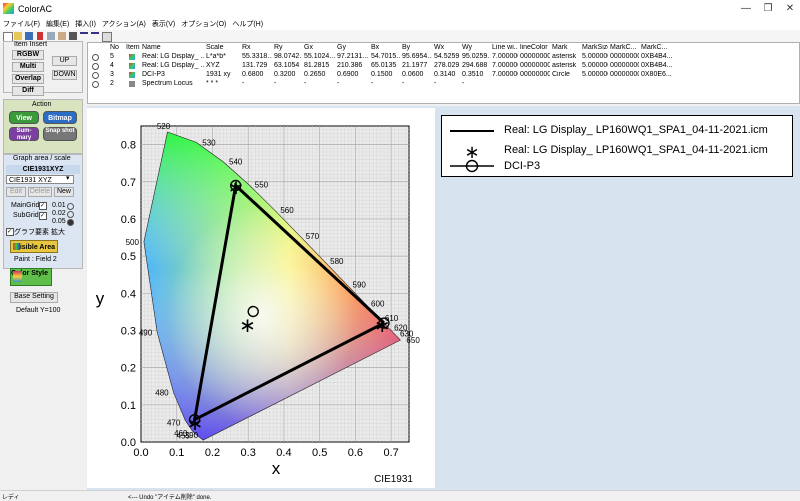  I want to click on delete-button: Delete, so click(40, 192).